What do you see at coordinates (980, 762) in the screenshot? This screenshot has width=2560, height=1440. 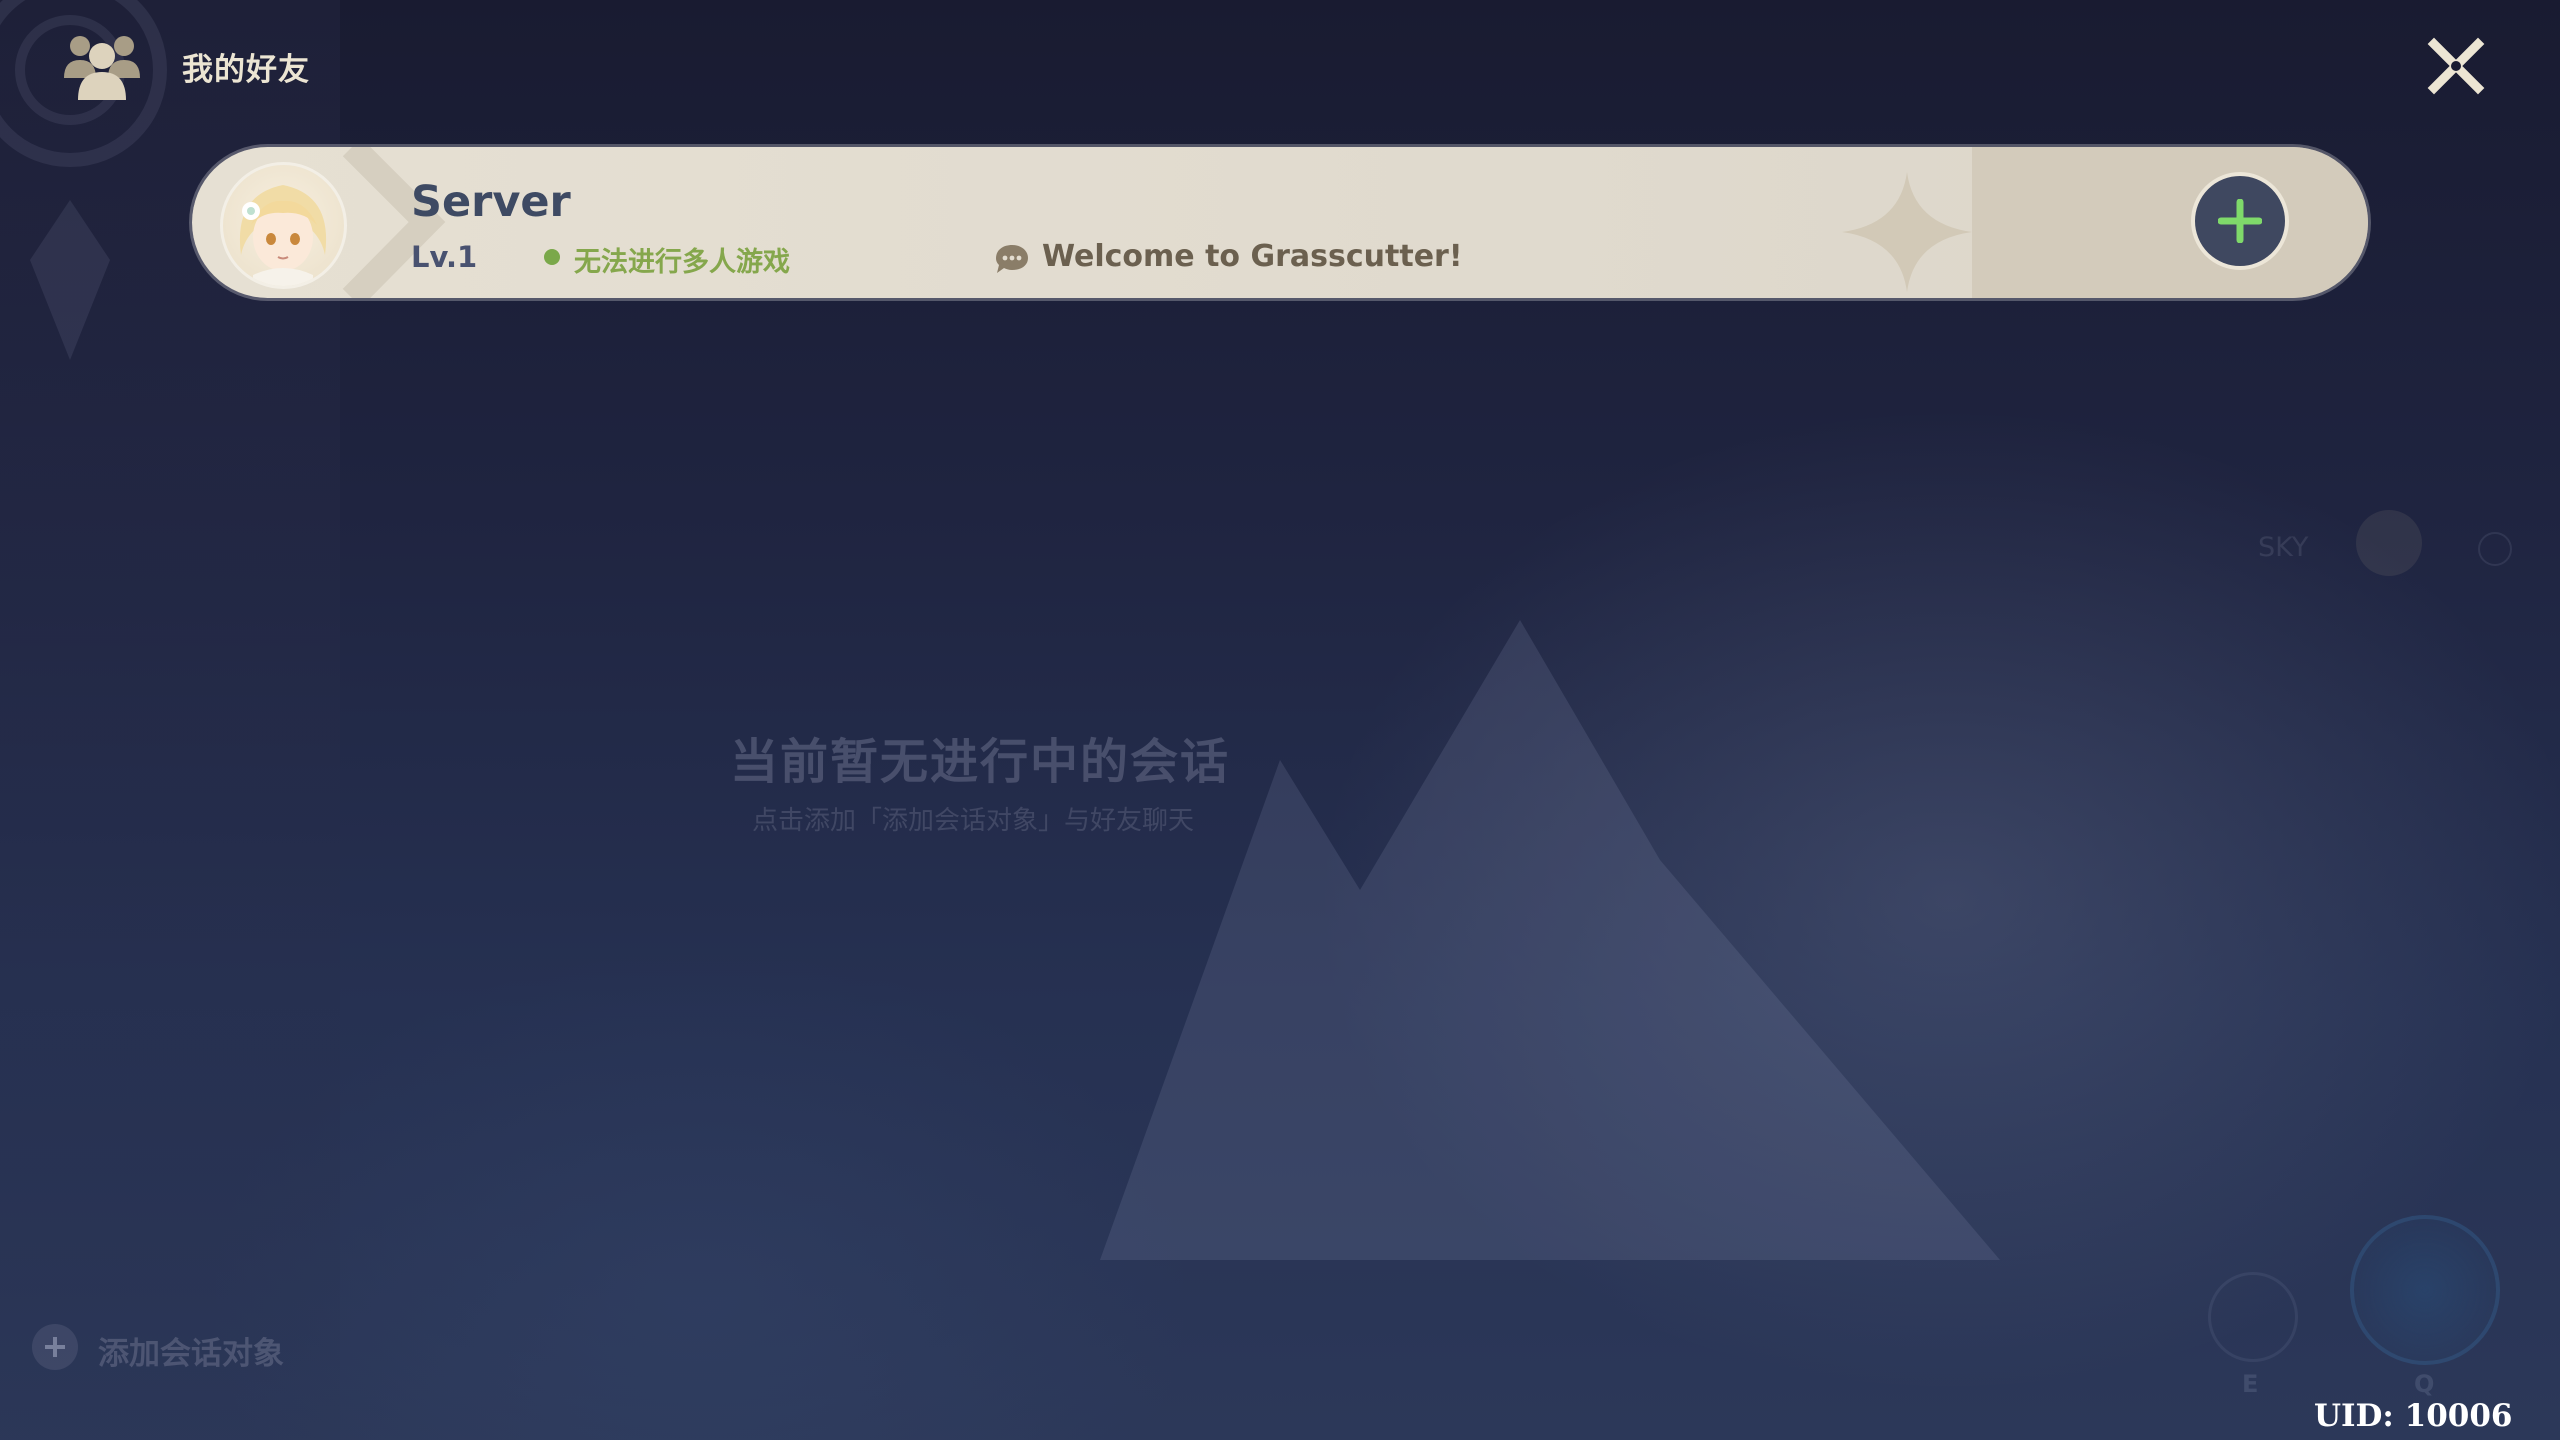 I see `empty-state-title: 当前暂无进行中的会话` at bounding box center [980, 762].